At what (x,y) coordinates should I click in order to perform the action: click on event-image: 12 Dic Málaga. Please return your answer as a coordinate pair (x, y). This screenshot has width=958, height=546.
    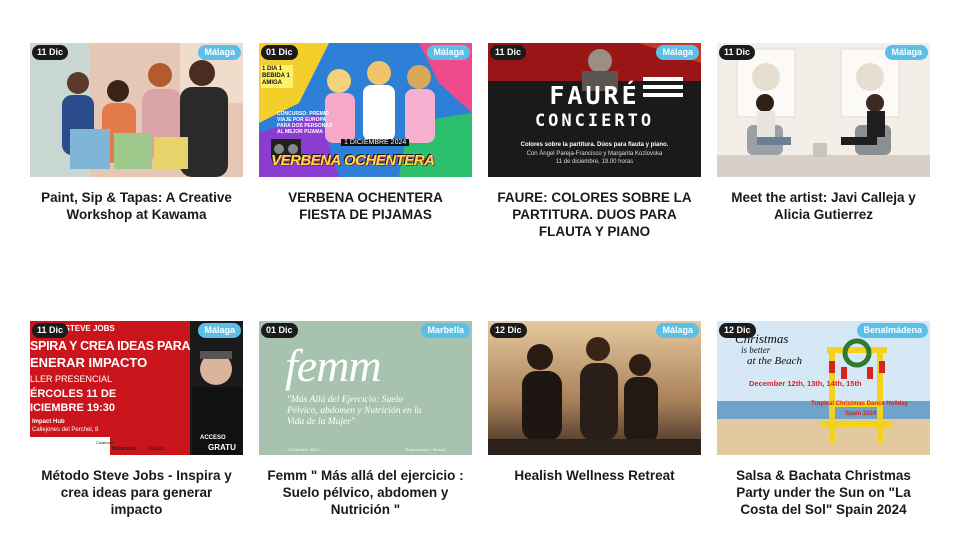
    Looking at the image, I should click on (594, 388).